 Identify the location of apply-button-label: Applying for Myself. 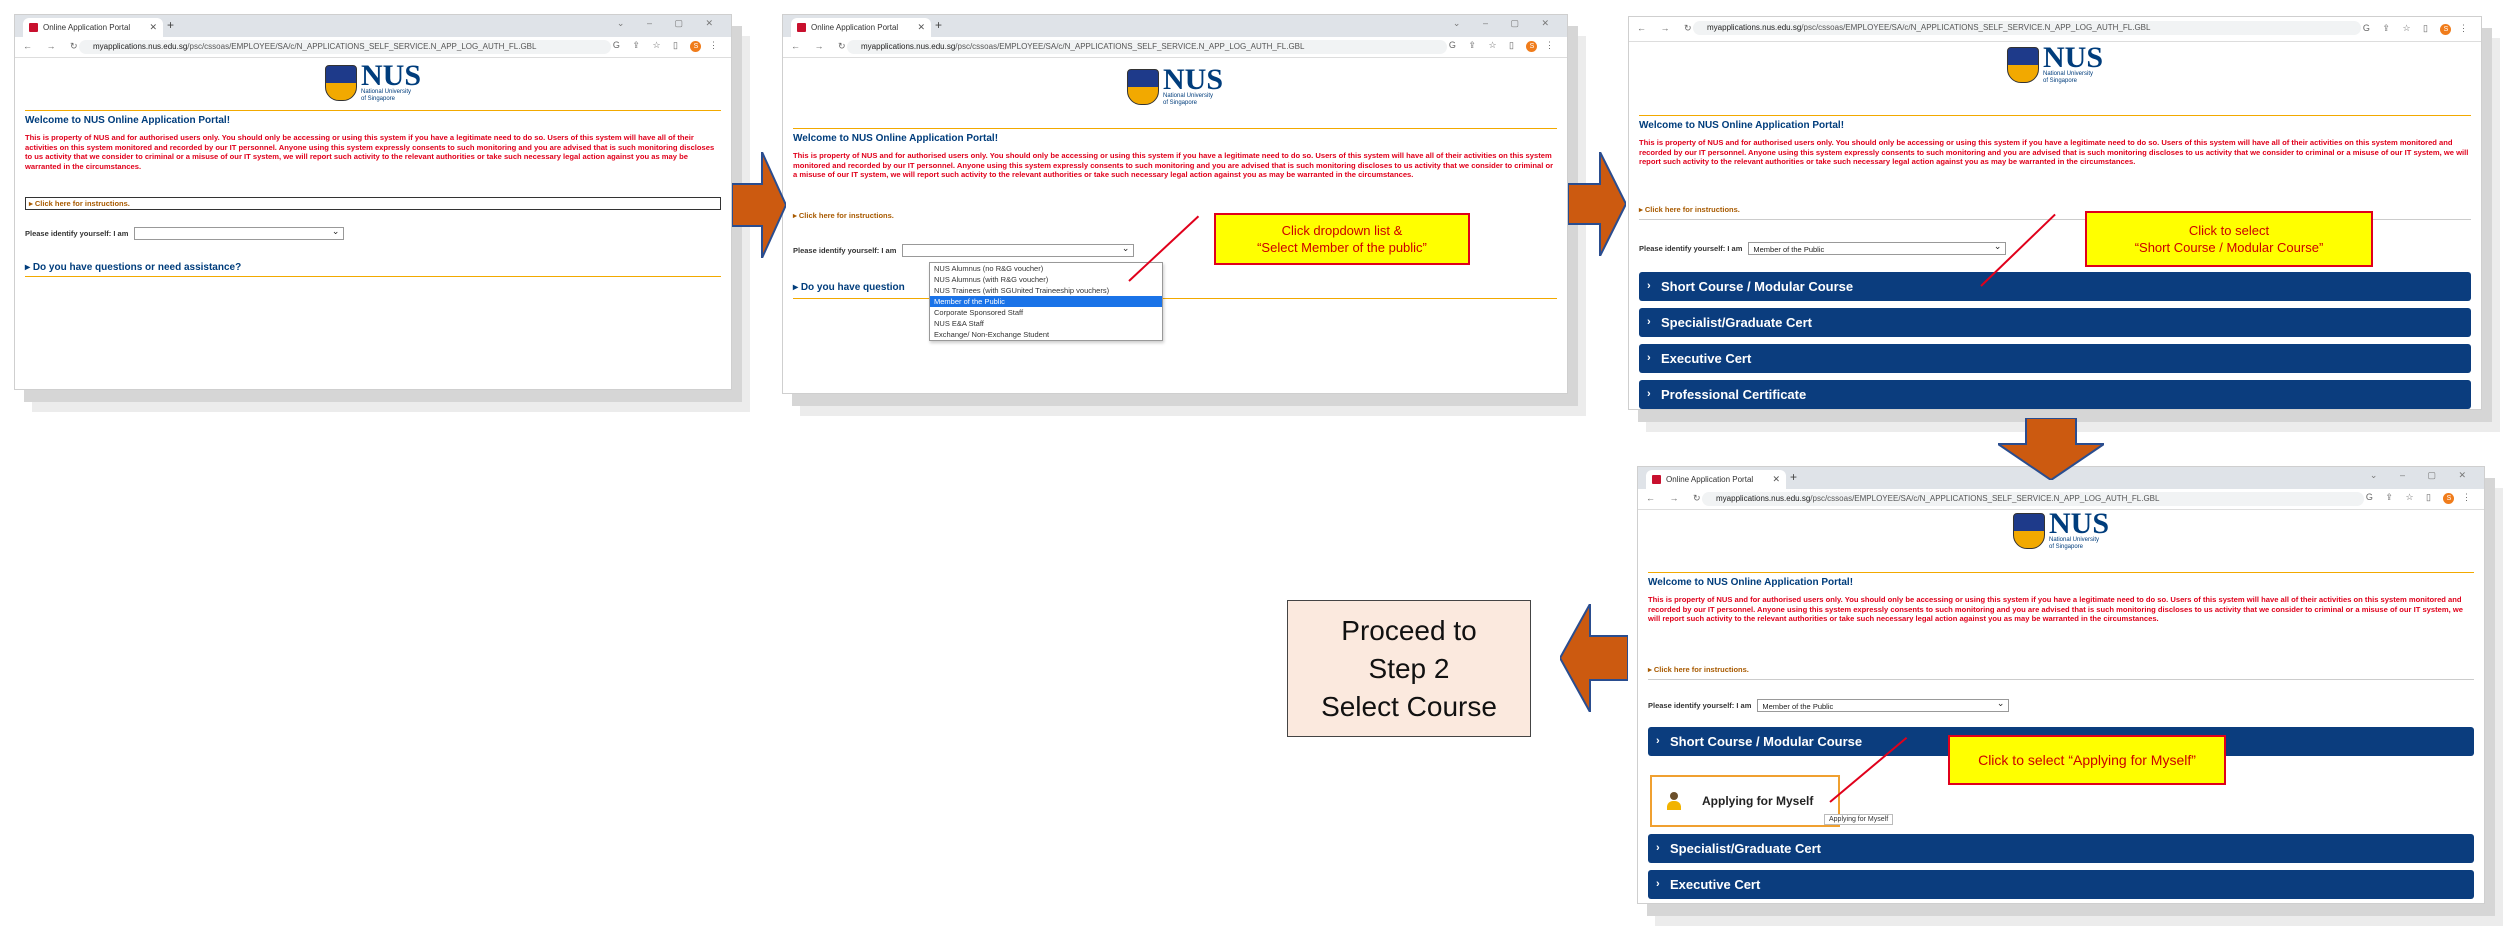
(1758, 801).